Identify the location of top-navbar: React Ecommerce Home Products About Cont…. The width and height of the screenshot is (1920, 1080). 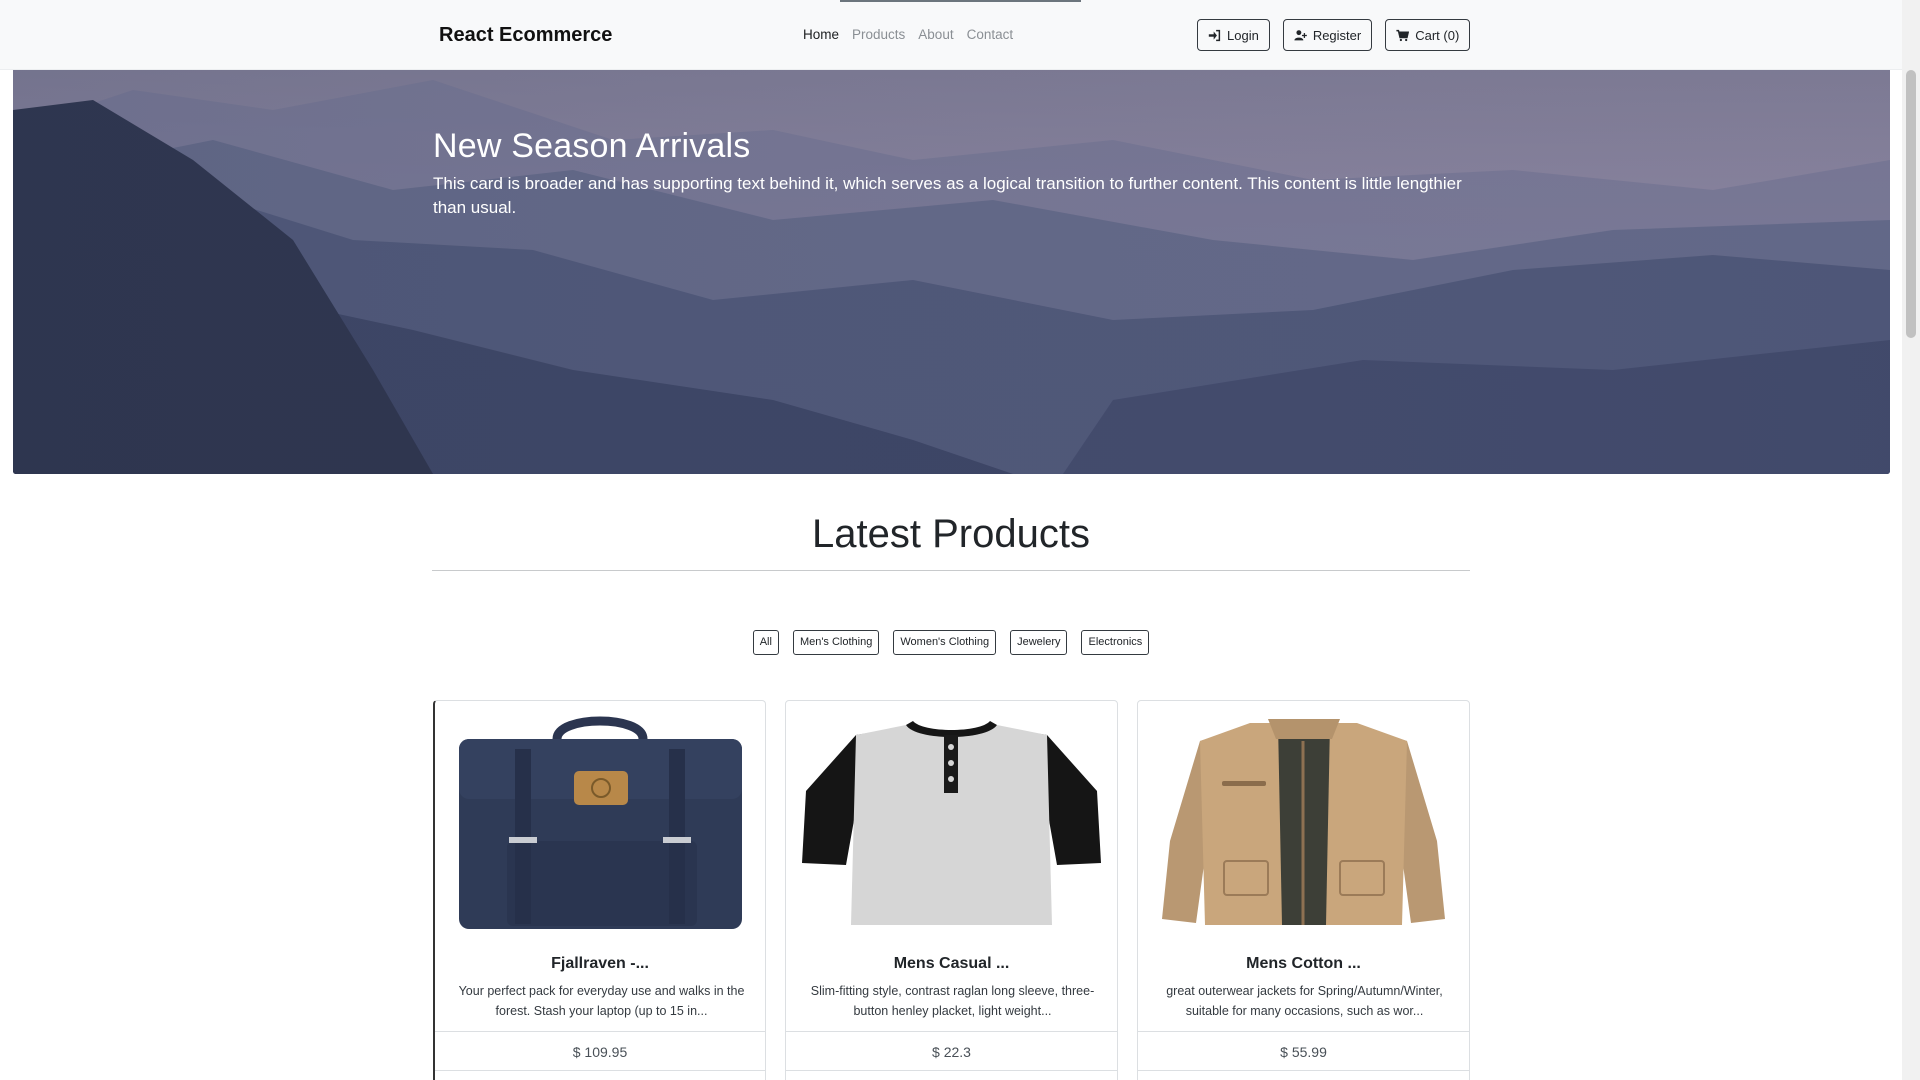
(951, 35).